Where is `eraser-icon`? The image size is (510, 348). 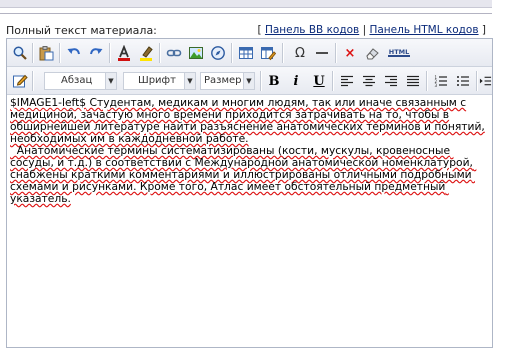 eraser-icon is located at coordinates (372, 53).